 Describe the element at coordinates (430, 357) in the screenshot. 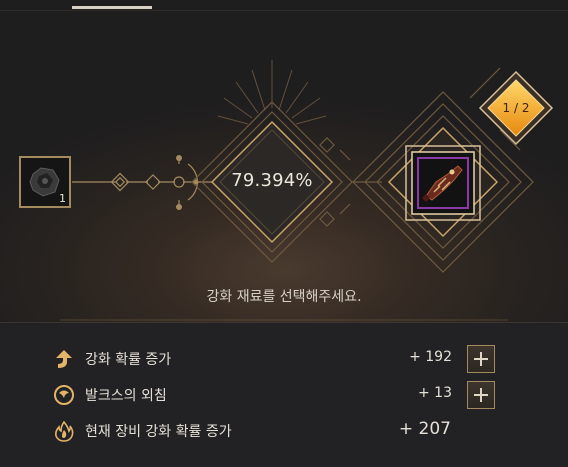

I see `bonus-value: + 192` at that location.